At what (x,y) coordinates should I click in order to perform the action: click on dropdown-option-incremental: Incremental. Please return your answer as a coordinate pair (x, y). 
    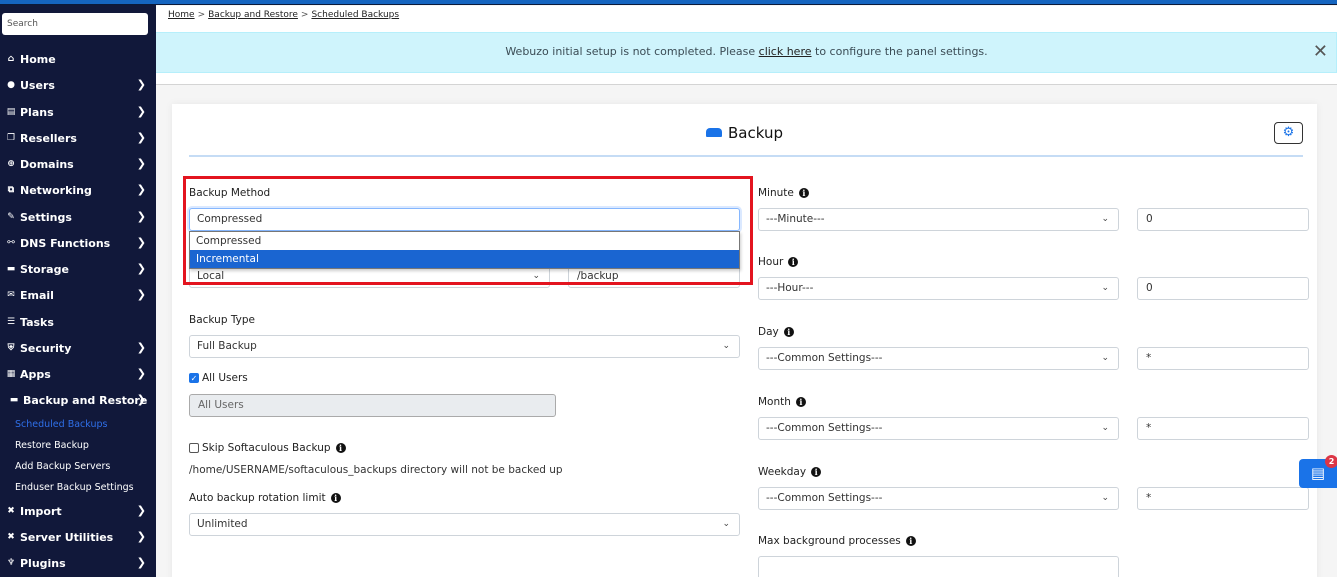
    Looking at the image, I should click on (464, 259).